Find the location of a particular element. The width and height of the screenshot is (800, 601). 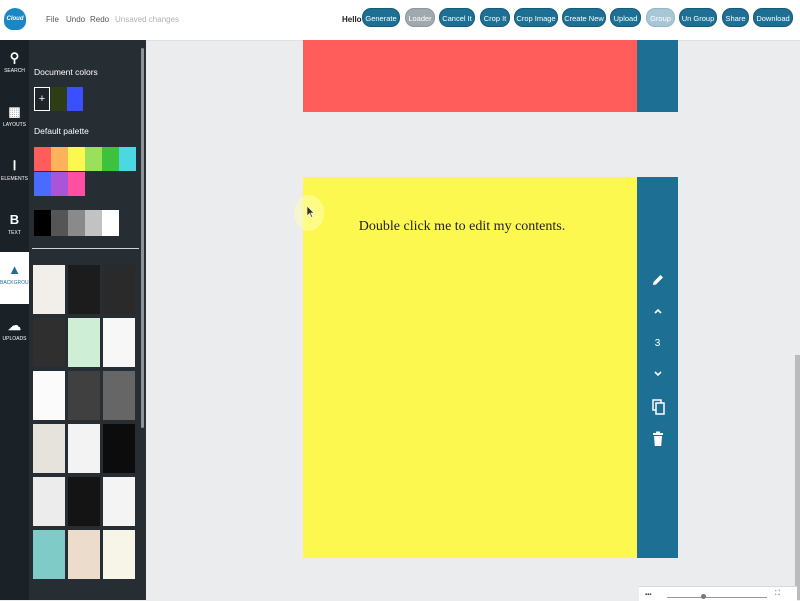

zoom-slider-handle is located at coordinates (703, 596).